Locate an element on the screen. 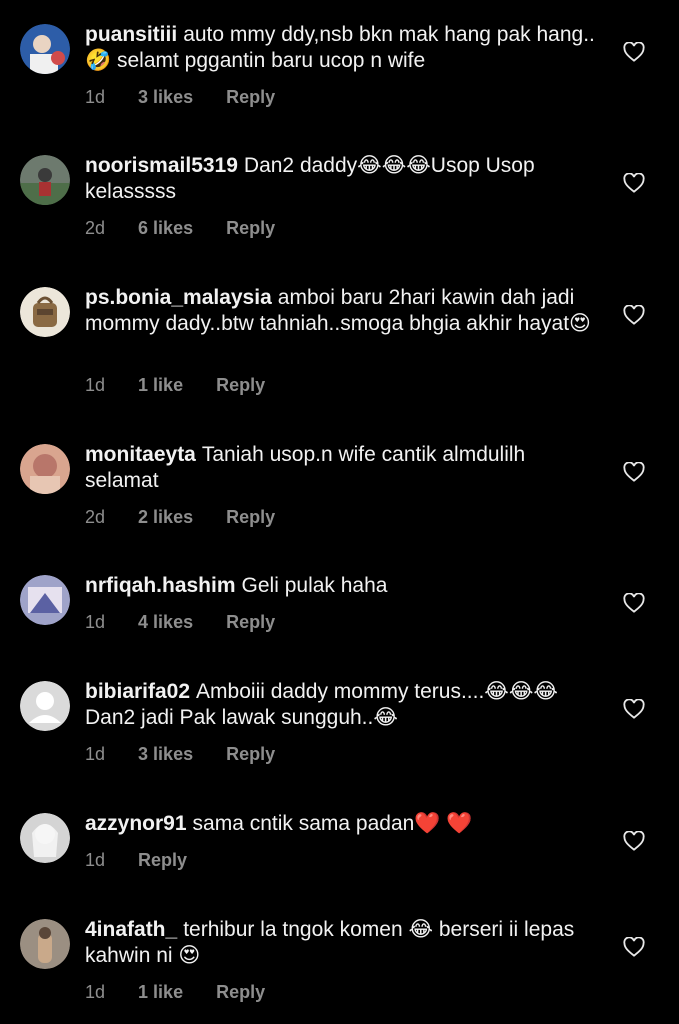 This screenshot has width=679, height=1024. comment-text: sama cntik sama padan❤️ ❤️ is located at coordinates (332, 823).